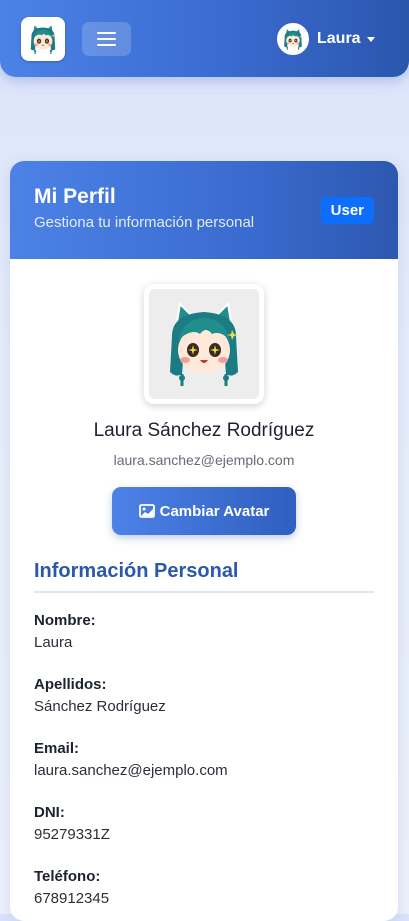 This screenshot has height=921, width=409. What do you see at coordinates (49, 812) in the screenshot?
I see `field-label: DNI:` at bounding box center [49, 812].